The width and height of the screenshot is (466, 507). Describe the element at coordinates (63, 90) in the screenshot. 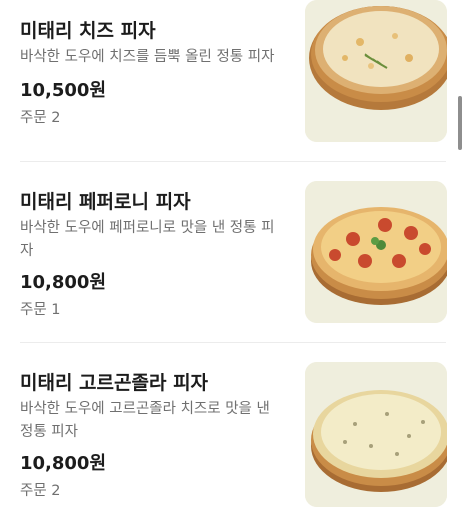

I see `menu-item-price: 10,500원` at that location.